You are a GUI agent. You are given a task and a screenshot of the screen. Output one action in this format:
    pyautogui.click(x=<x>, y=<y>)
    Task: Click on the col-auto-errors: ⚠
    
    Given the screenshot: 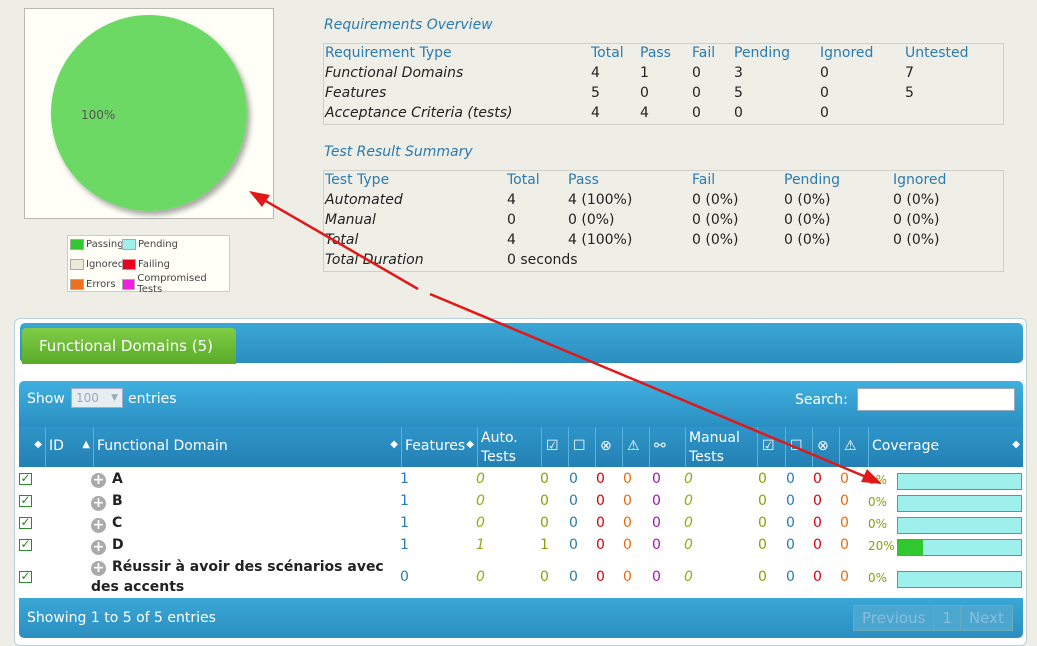 What is the action you would take?
    pyautogui.click(x=635, y=447)
    